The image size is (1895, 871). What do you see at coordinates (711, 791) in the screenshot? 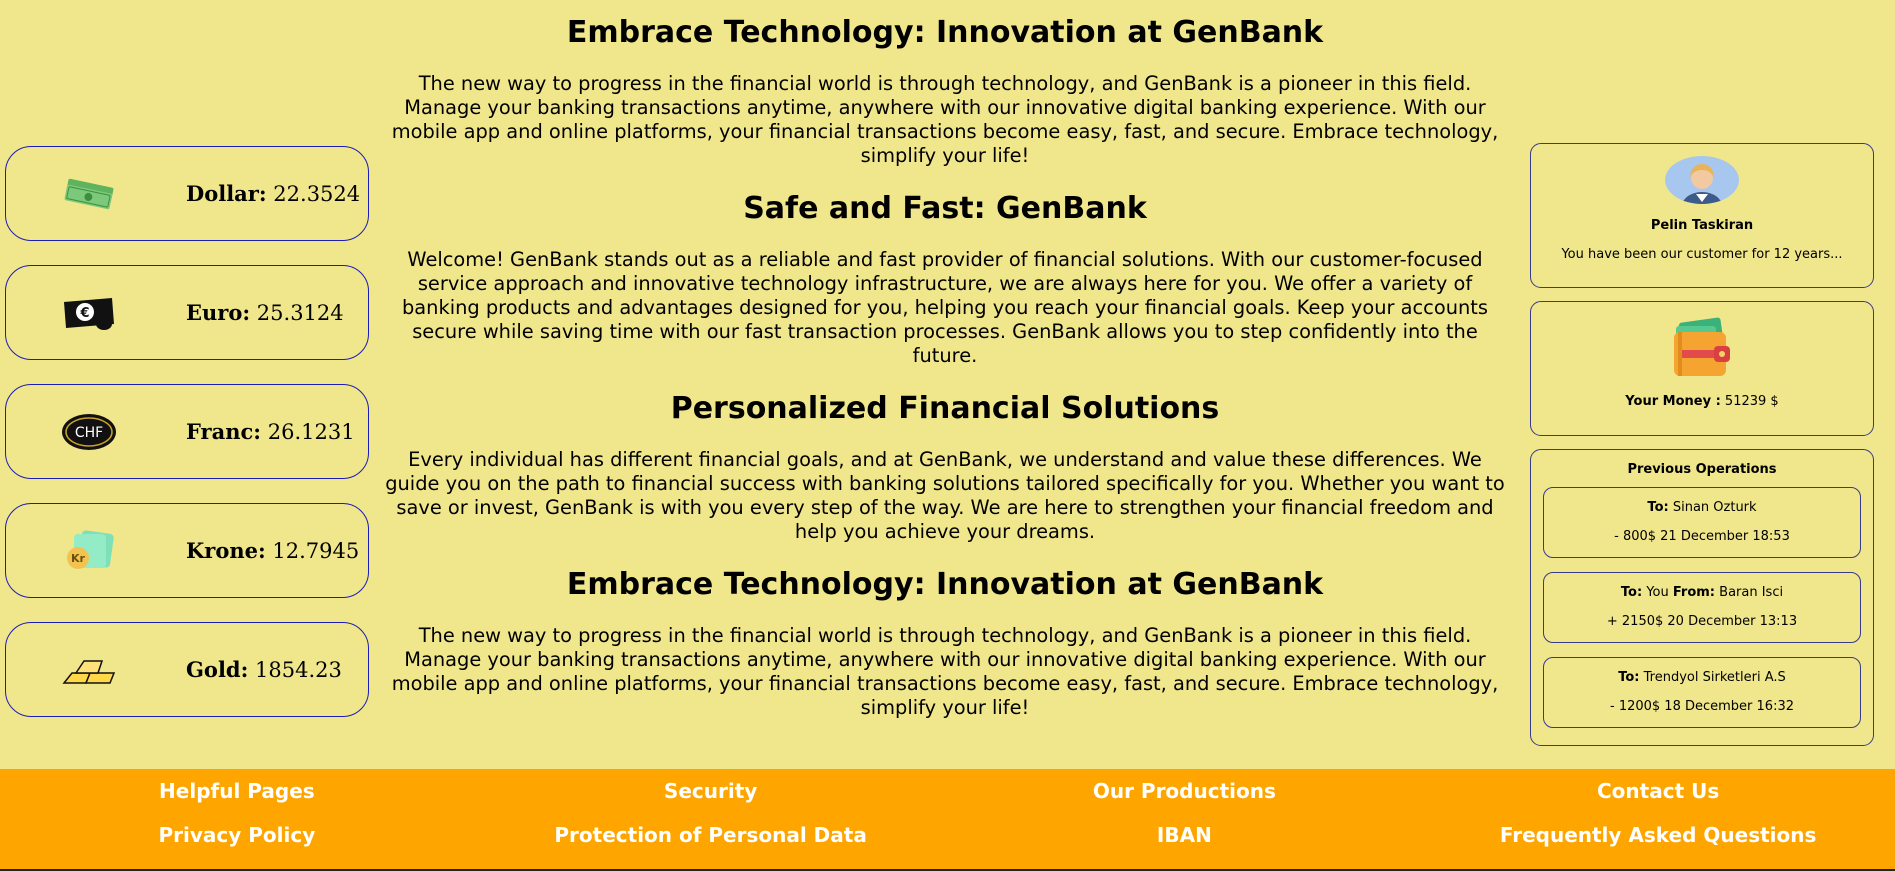
I see `footer-link-security: Security` at bounding box center [711, 791].